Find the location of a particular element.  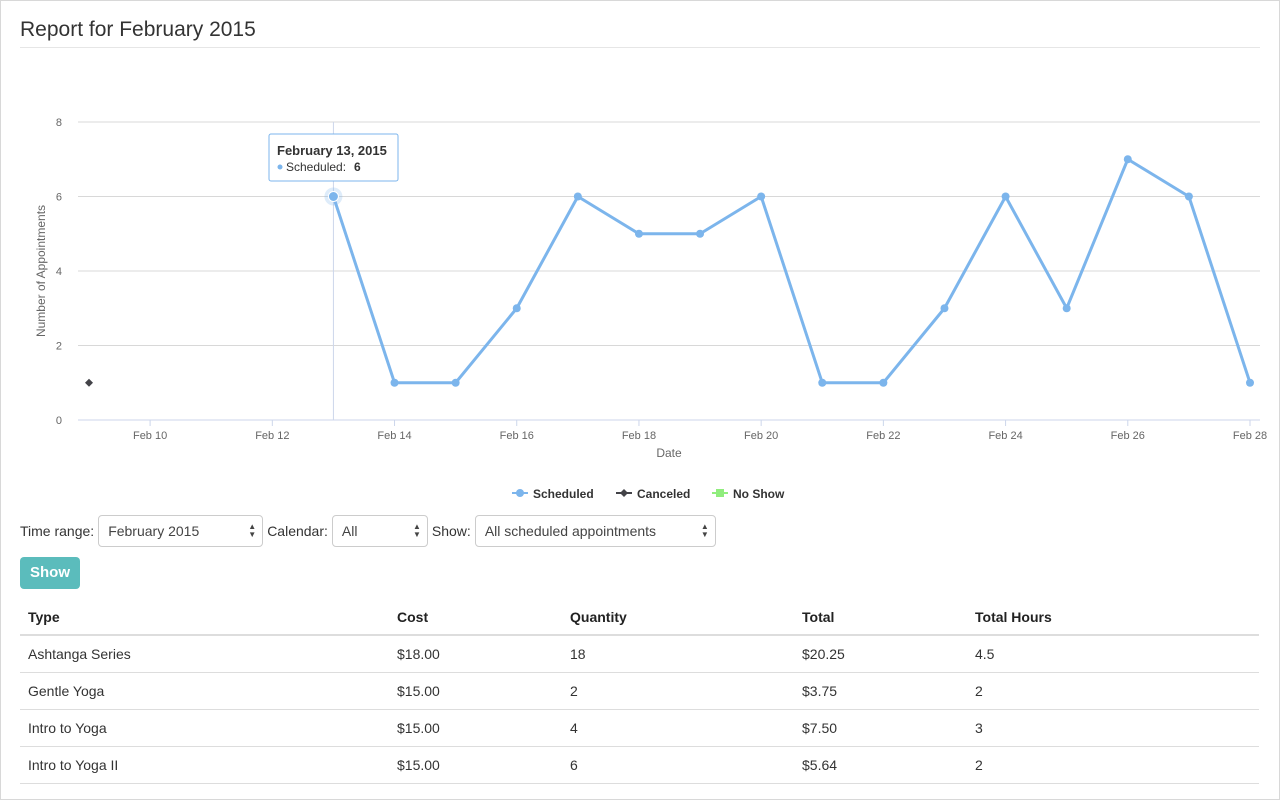

table-header-row: Type Cost Quantity Total Total Hours is located at coordinates (639, 618).